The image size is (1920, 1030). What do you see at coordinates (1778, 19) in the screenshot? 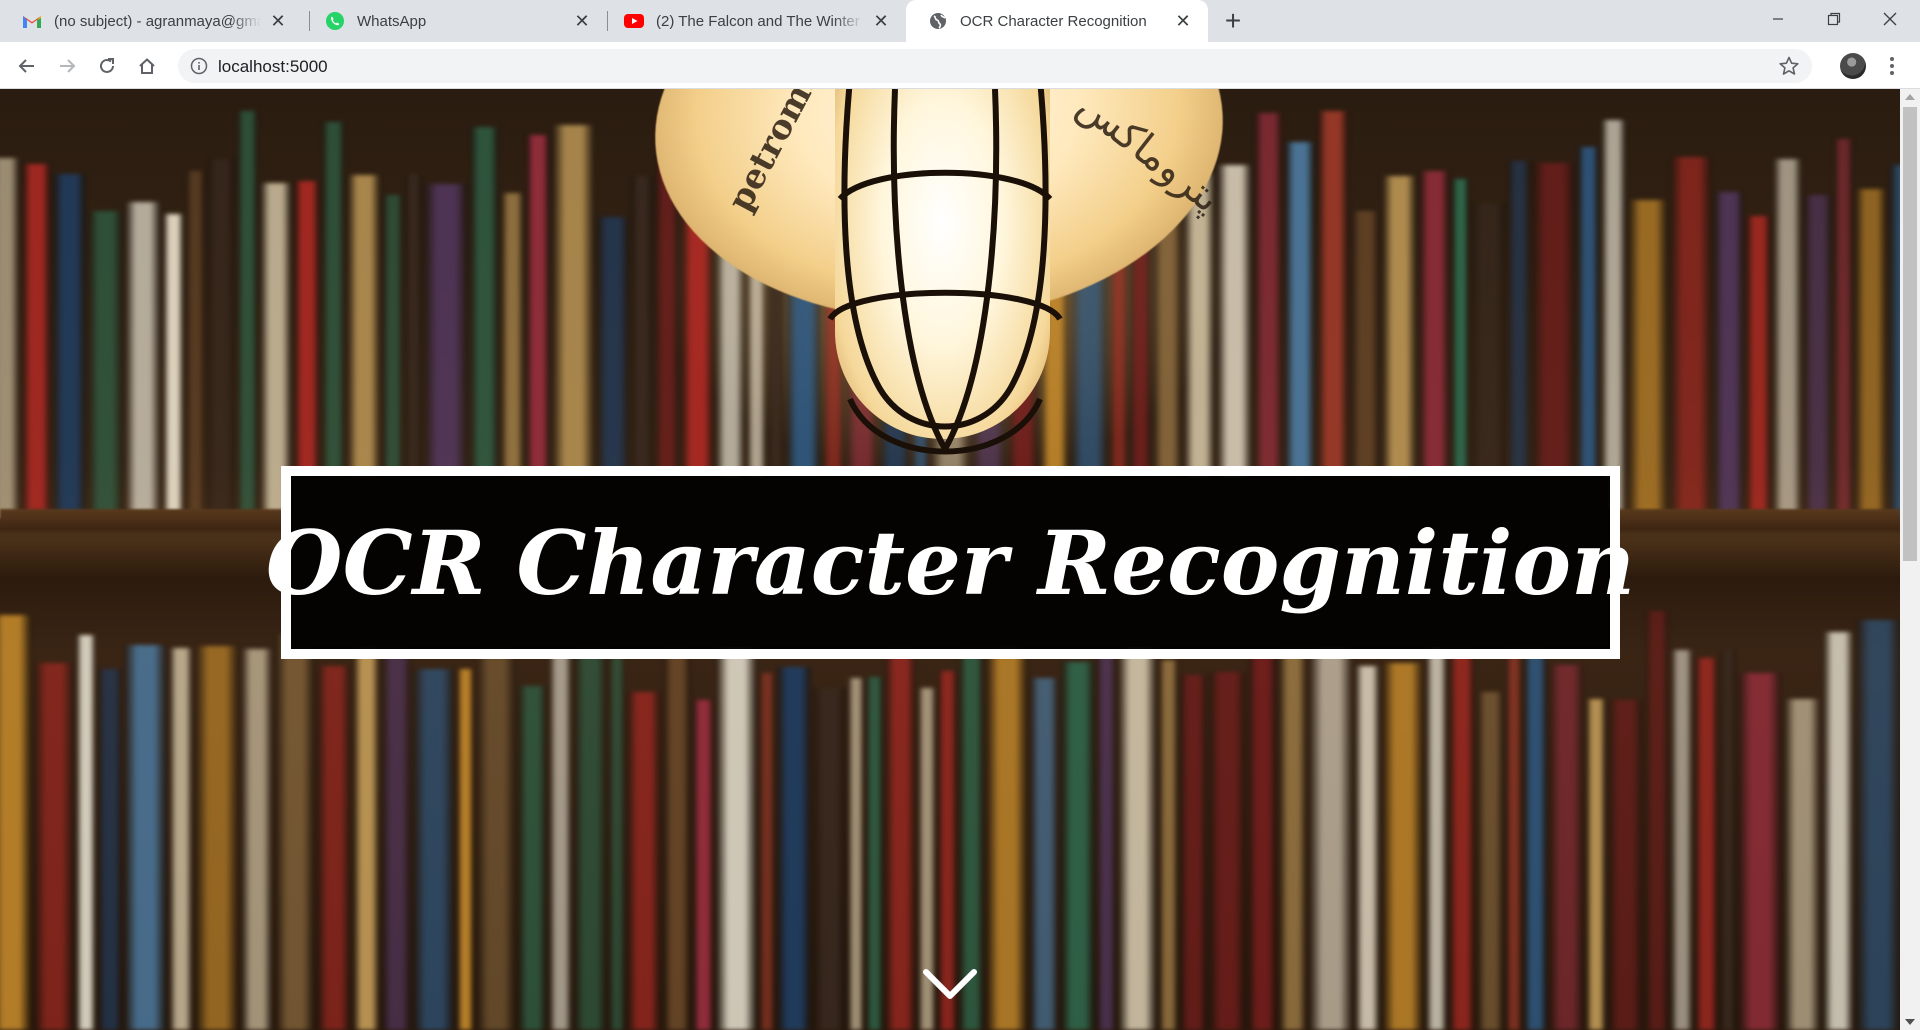
I see `minimize-button` at bounding box center [1778, 19].